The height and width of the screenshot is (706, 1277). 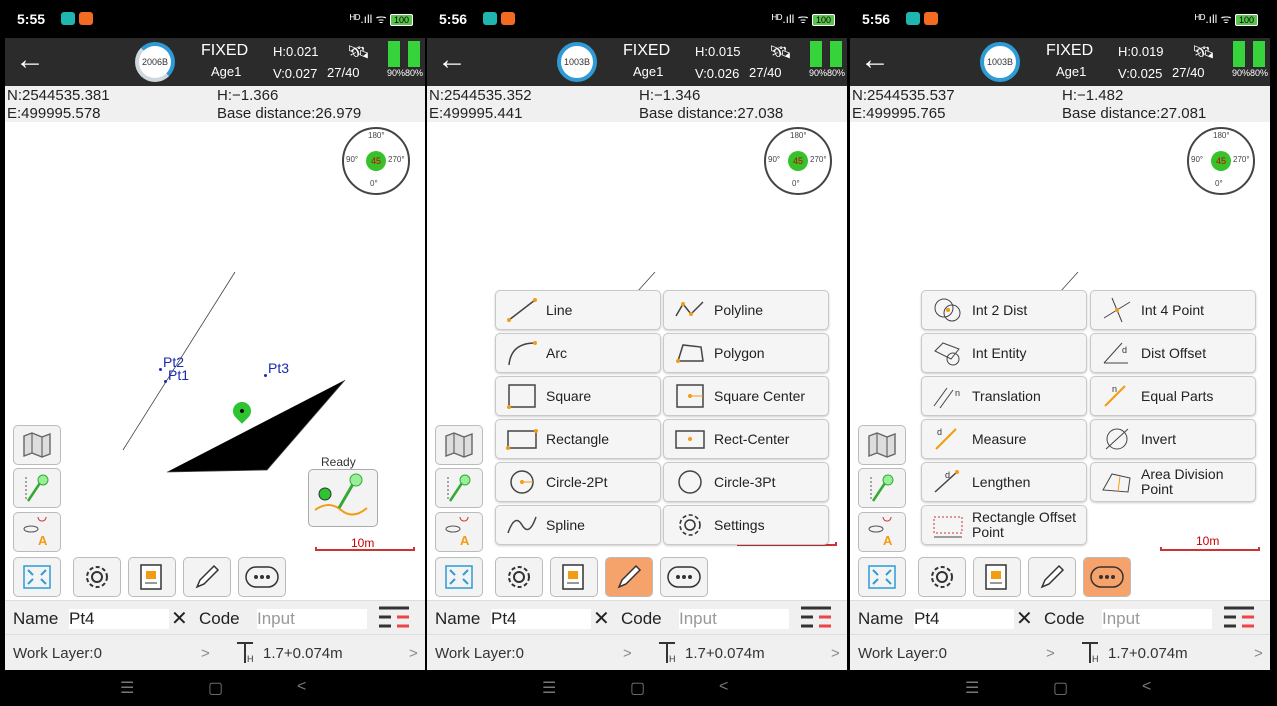 What do you see at coordinates (155, 62) in the screenshot?
I see `base-id-ring: 2006B` at bounding box center [155, 62].